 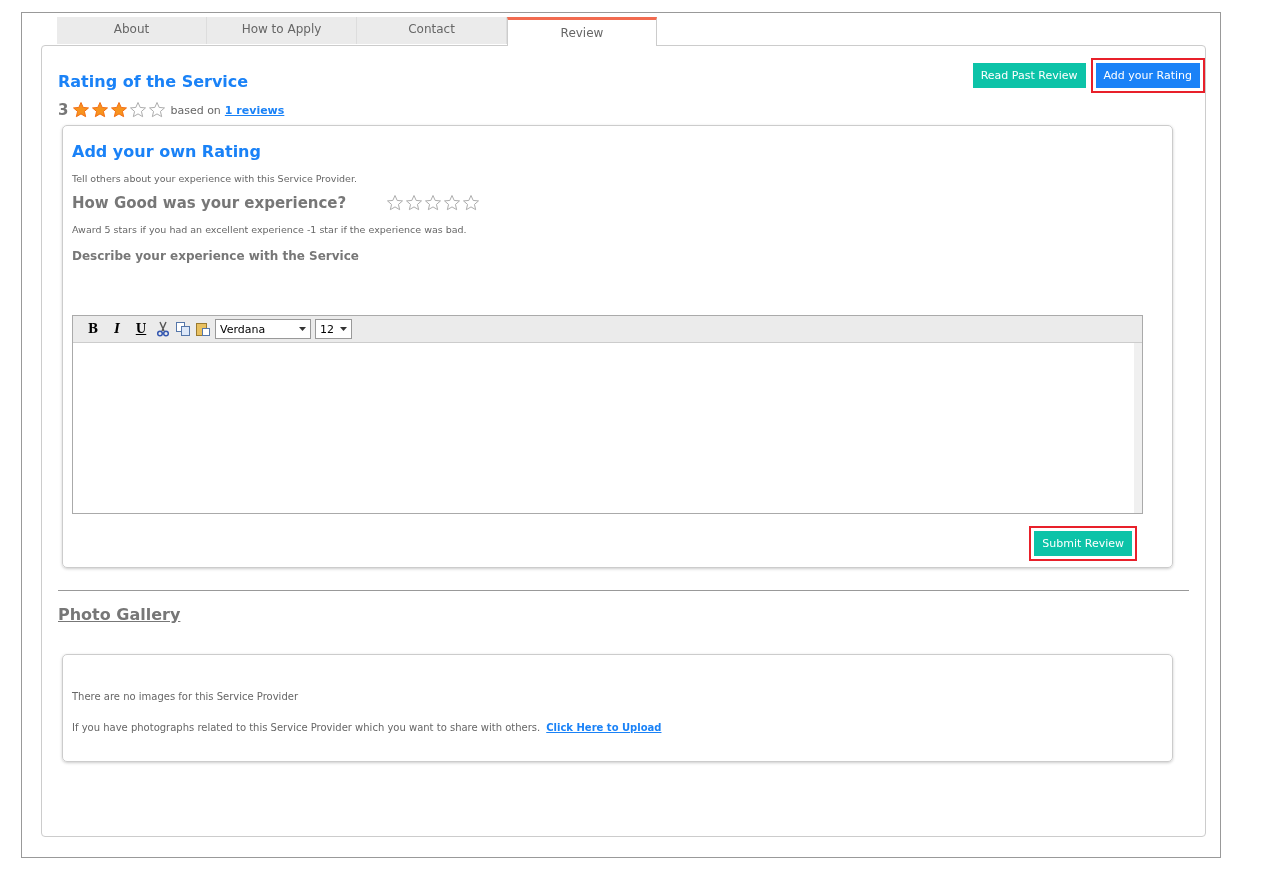 I want to click on font-select: Verdana, so click(x=263, y=329).